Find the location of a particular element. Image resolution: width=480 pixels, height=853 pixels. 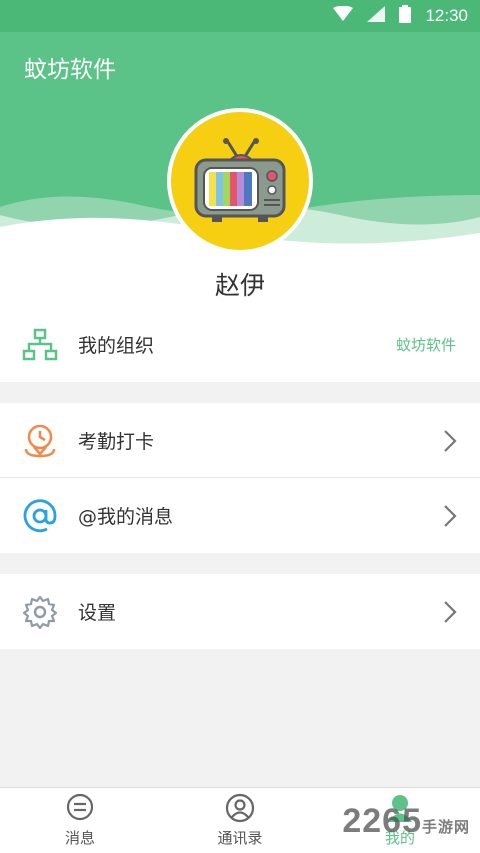

gear-icon is located at coordinates (40, 612).